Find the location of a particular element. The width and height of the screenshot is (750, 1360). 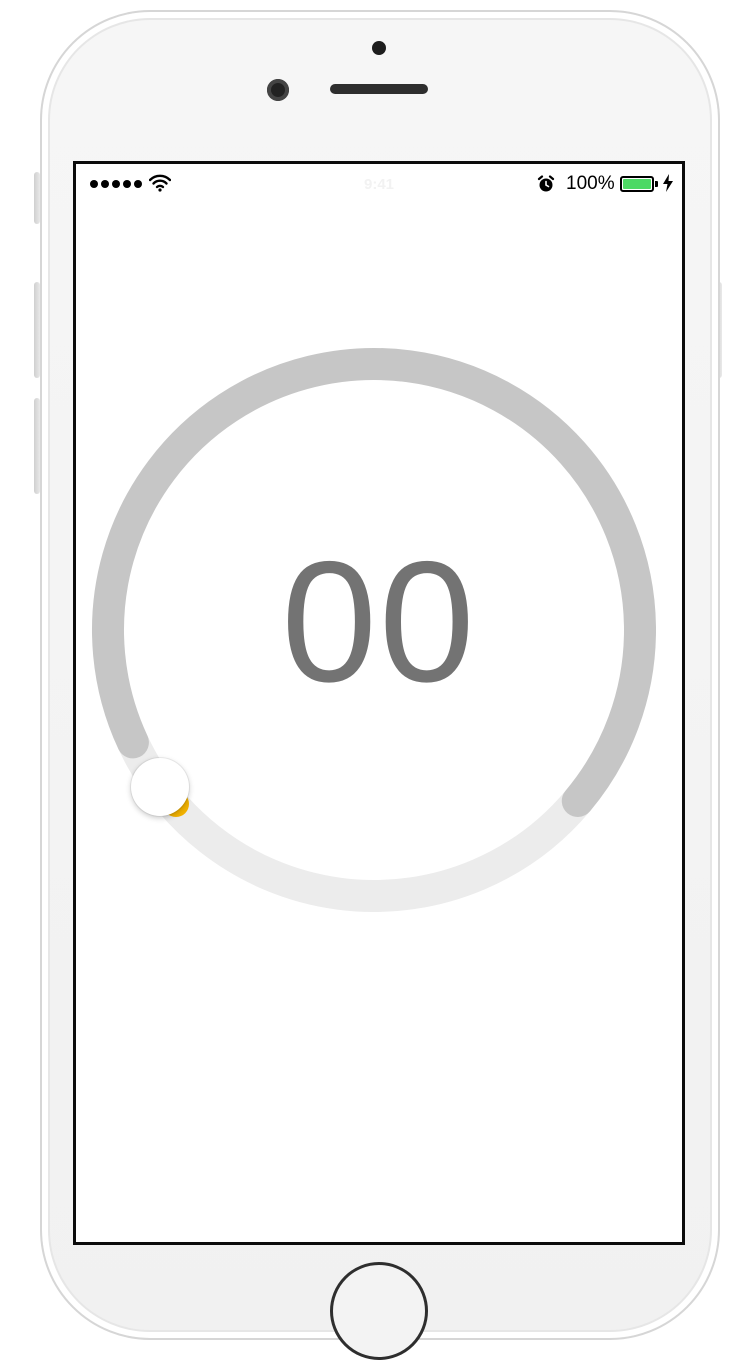

earpiece-speaker is located at coordinates (379, 89).